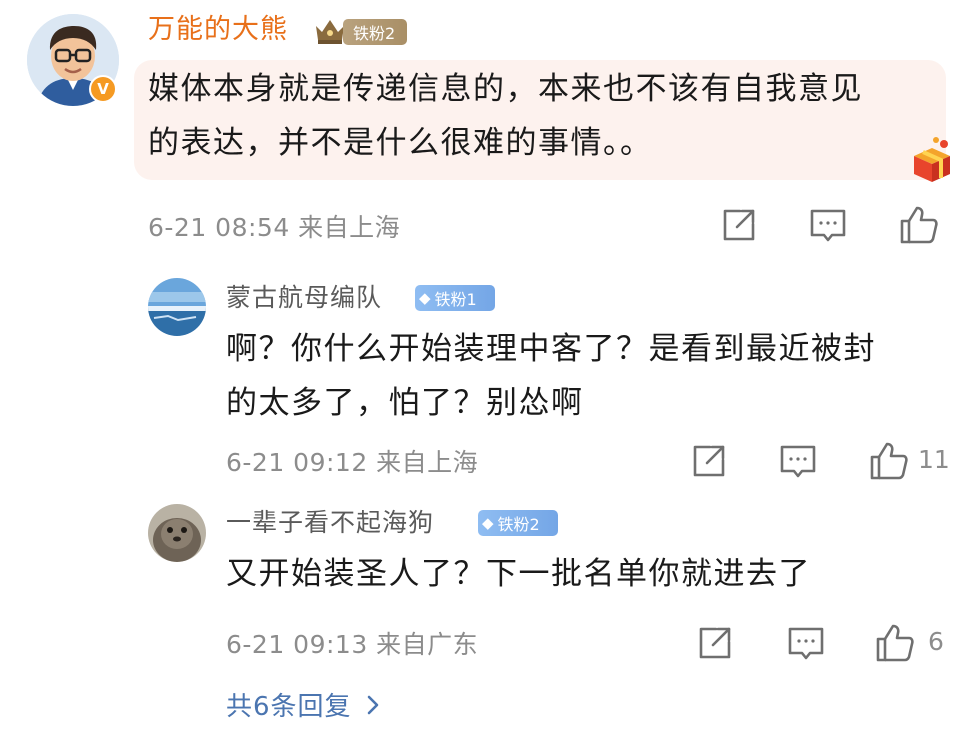  I want to click on like-count: 6, so click(936, 641).